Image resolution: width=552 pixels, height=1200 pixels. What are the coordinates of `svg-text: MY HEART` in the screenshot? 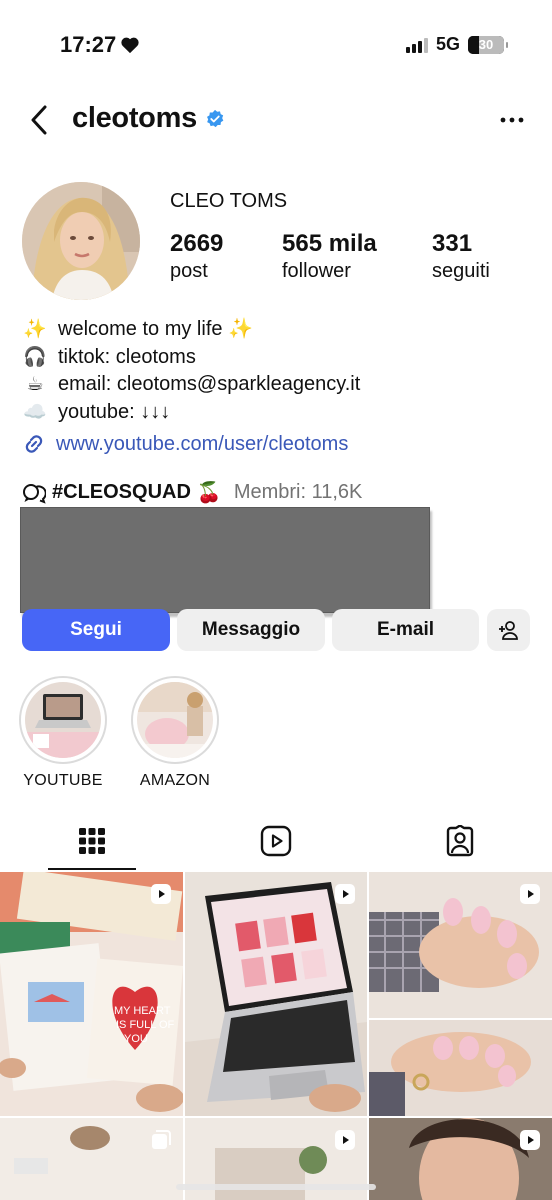 It's located at (142, 1011).